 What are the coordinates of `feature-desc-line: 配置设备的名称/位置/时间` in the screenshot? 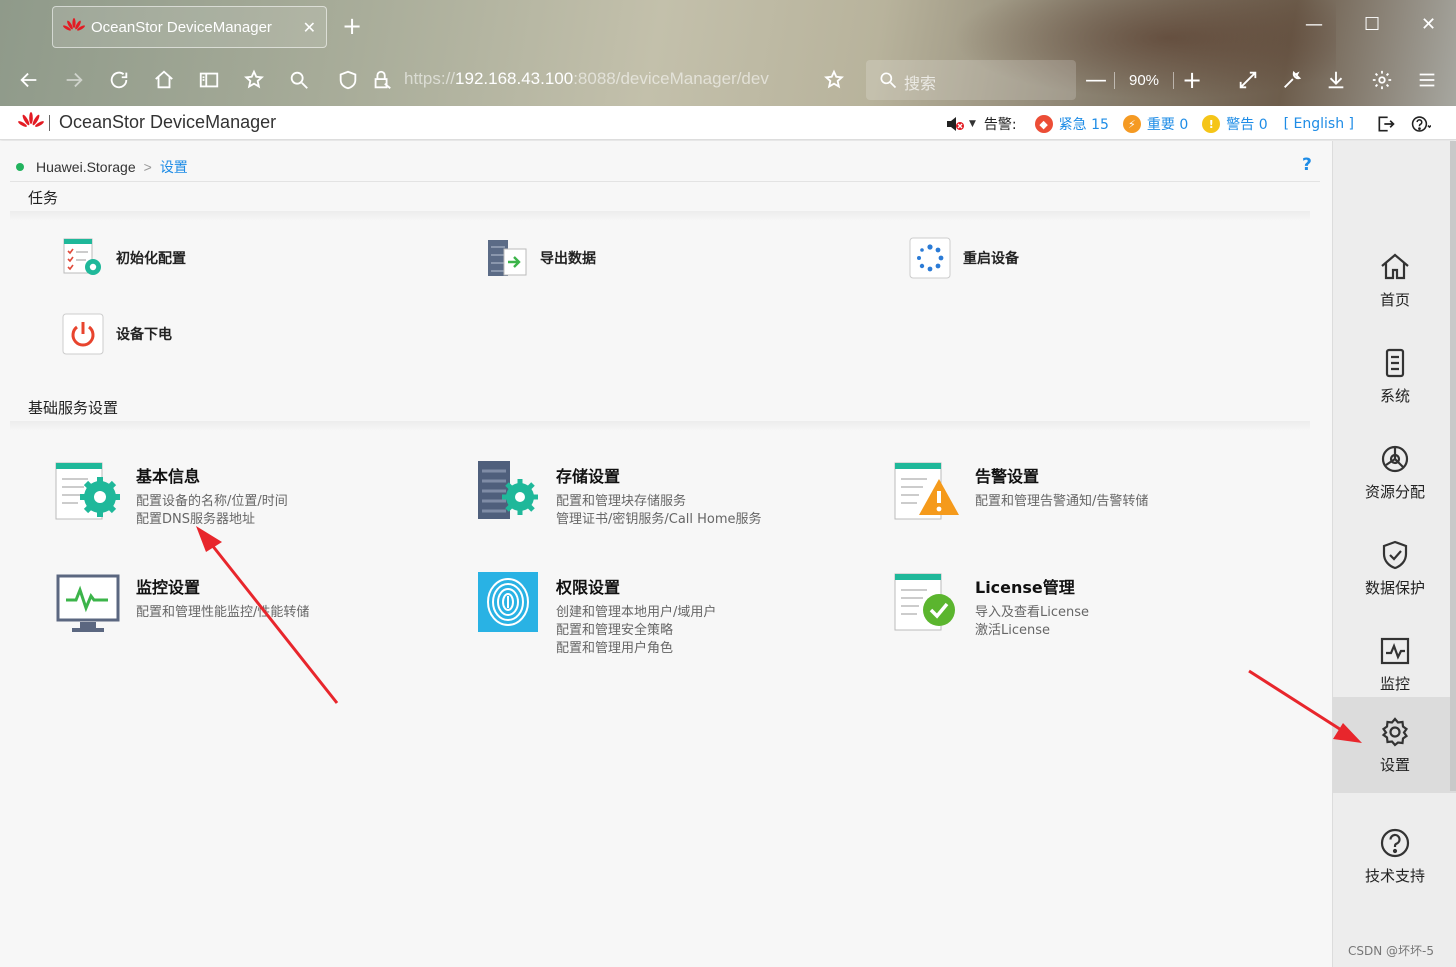 It's located at (212, 501).